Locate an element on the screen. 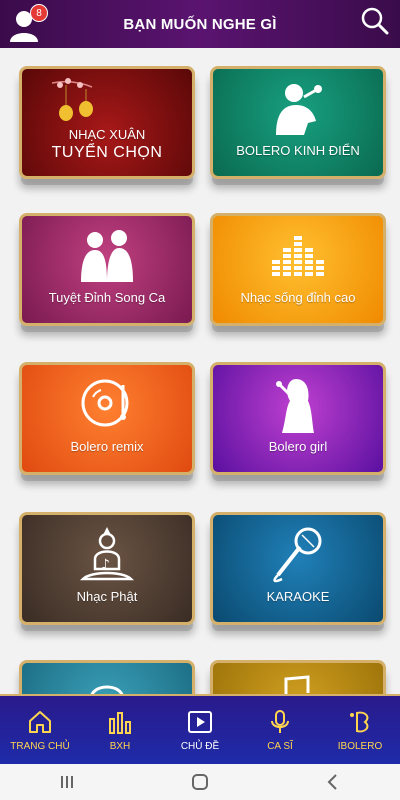 Image resolution: width=400 pixels, height=800 pixels. ibolero-logo-icon is located at coordinates (359, 721).